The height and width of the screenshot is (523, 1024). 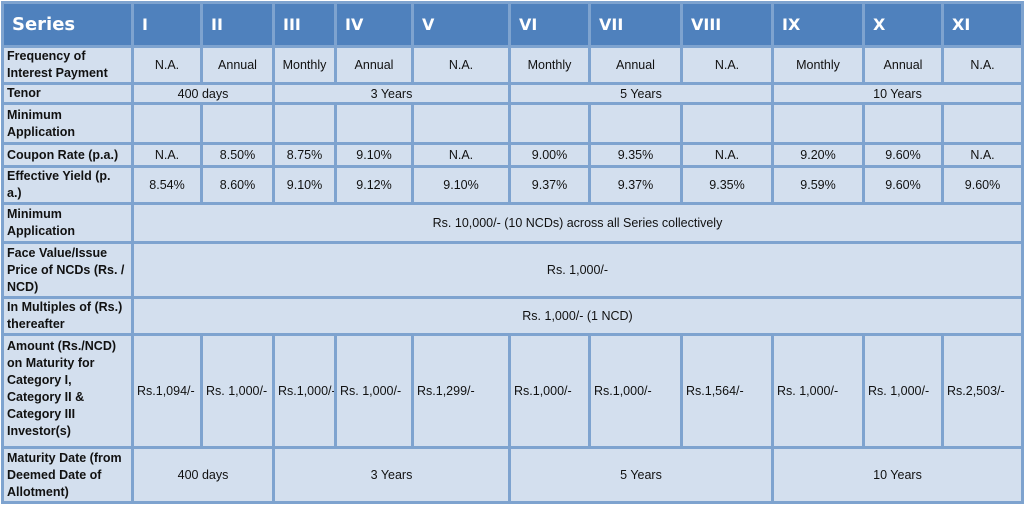 What do you see at coordinates (577, 316) in the screenshot?
I see `table-cell: Rs. 1,000/- (1 NCD)` at bounding box center [577, 316].